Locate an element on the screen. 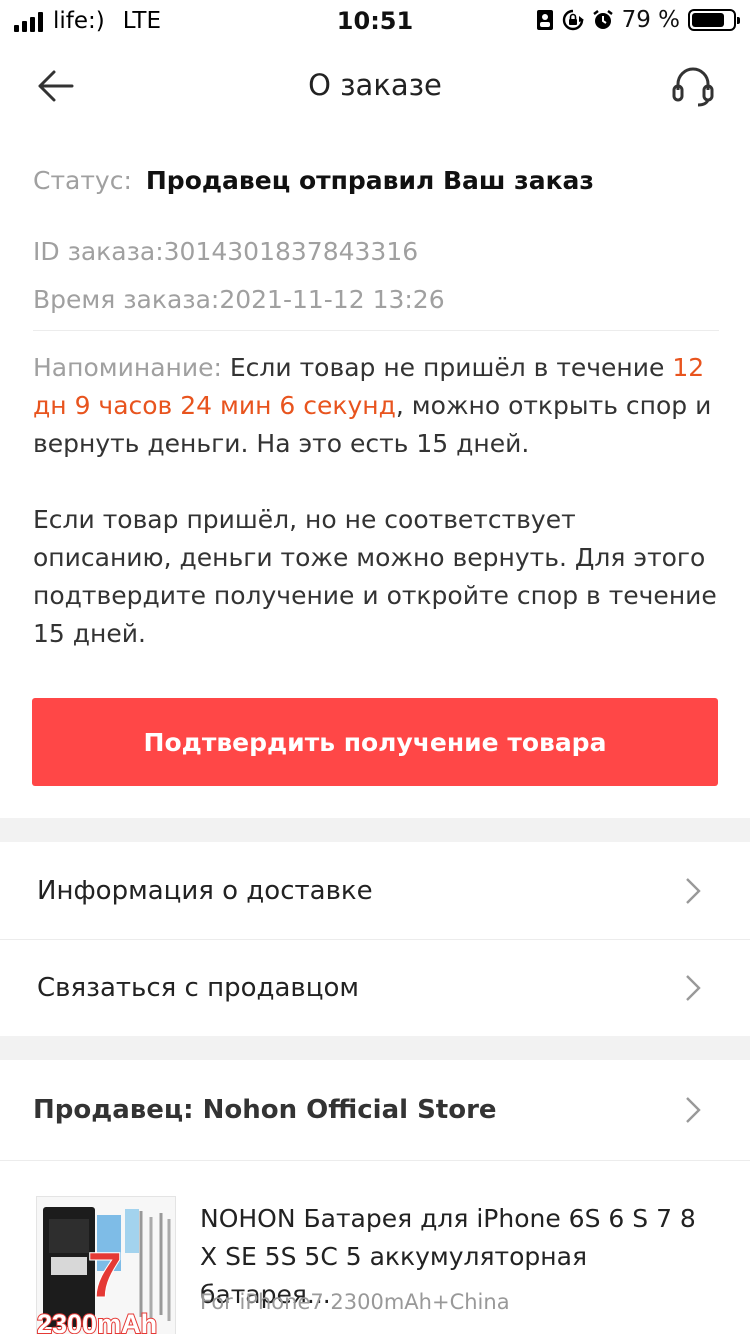 The width and height of the screenshot is (750, 1334). order-id-value: 3014301837843316 is located at coordinates (291, 251).